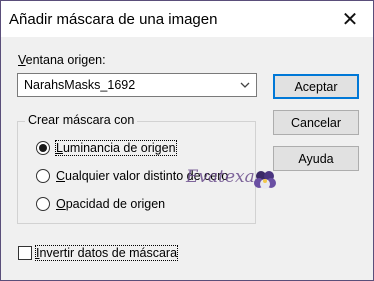 The width and height of the screenshot is (374, 281). Describe the element at coordinates (350, 19) in the screenshot. I see `close-icon: ✕` at that location.